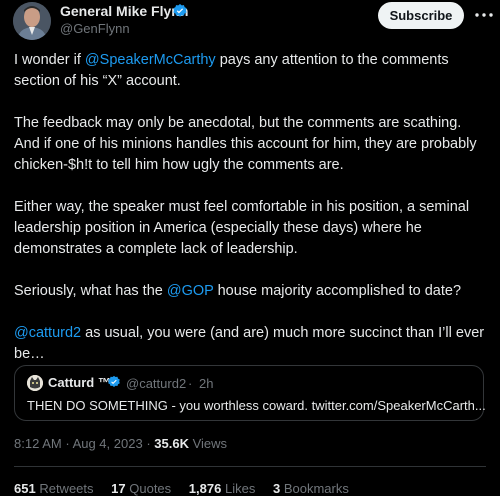  What do you see at coordinates (171, 443) in the screenshot?
I see `views-count: 35.6K` at bounding box center [171, 443].